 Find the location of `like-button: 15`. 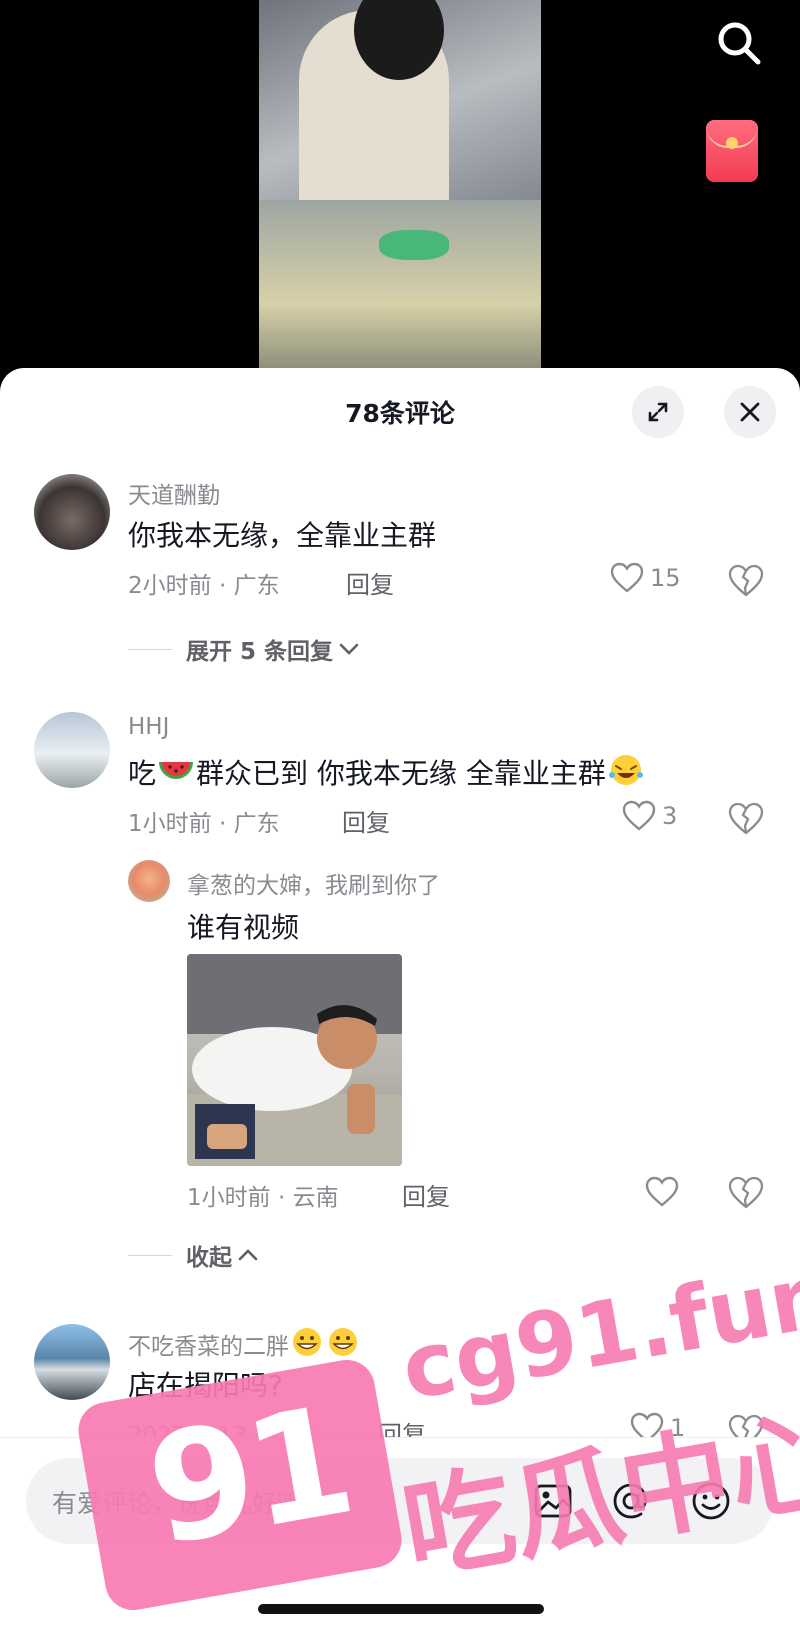

like-button: 15 is located at coordinates (645, 578).